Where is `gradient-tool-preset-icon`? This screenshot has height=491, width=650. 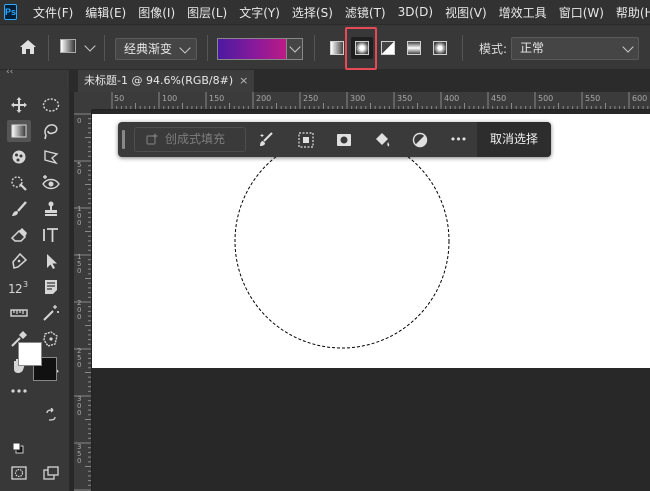
gradient-tool-preset-icon is located at coordinates (68, 46).